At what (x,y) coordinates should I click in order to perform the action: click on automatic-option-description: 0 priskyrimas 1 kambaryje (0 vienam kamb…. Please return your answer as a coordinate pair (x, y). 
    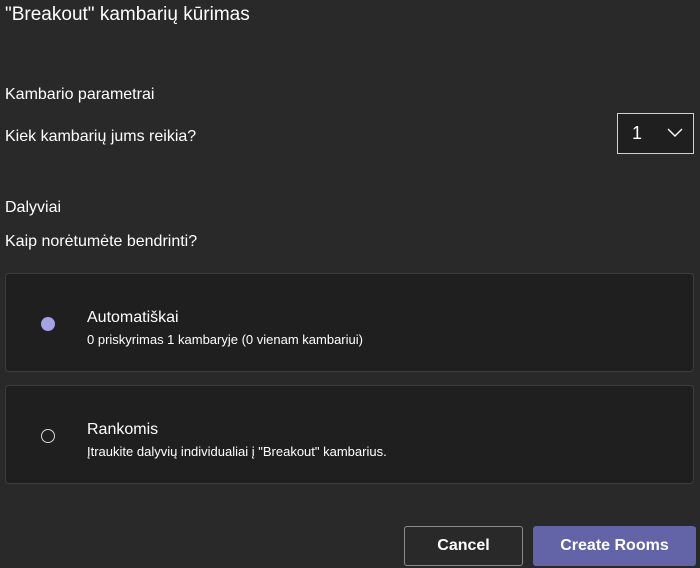
    Looking at the image, I should click on (225, 339).